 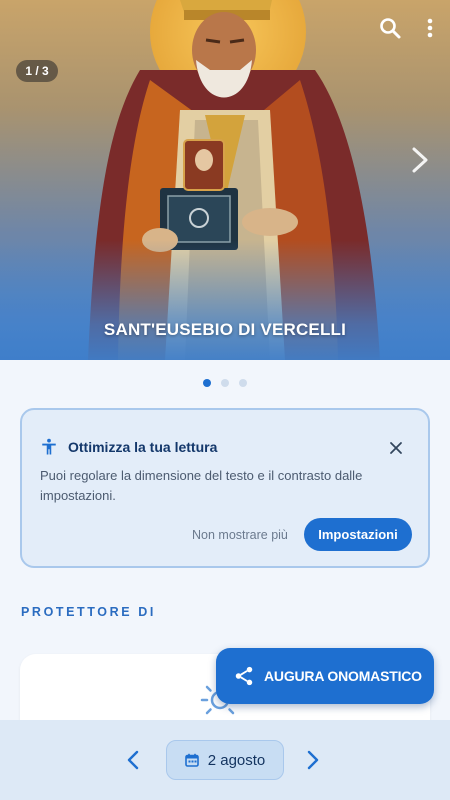 I want to click on accessibility-icon, so click(x=49, y=446).